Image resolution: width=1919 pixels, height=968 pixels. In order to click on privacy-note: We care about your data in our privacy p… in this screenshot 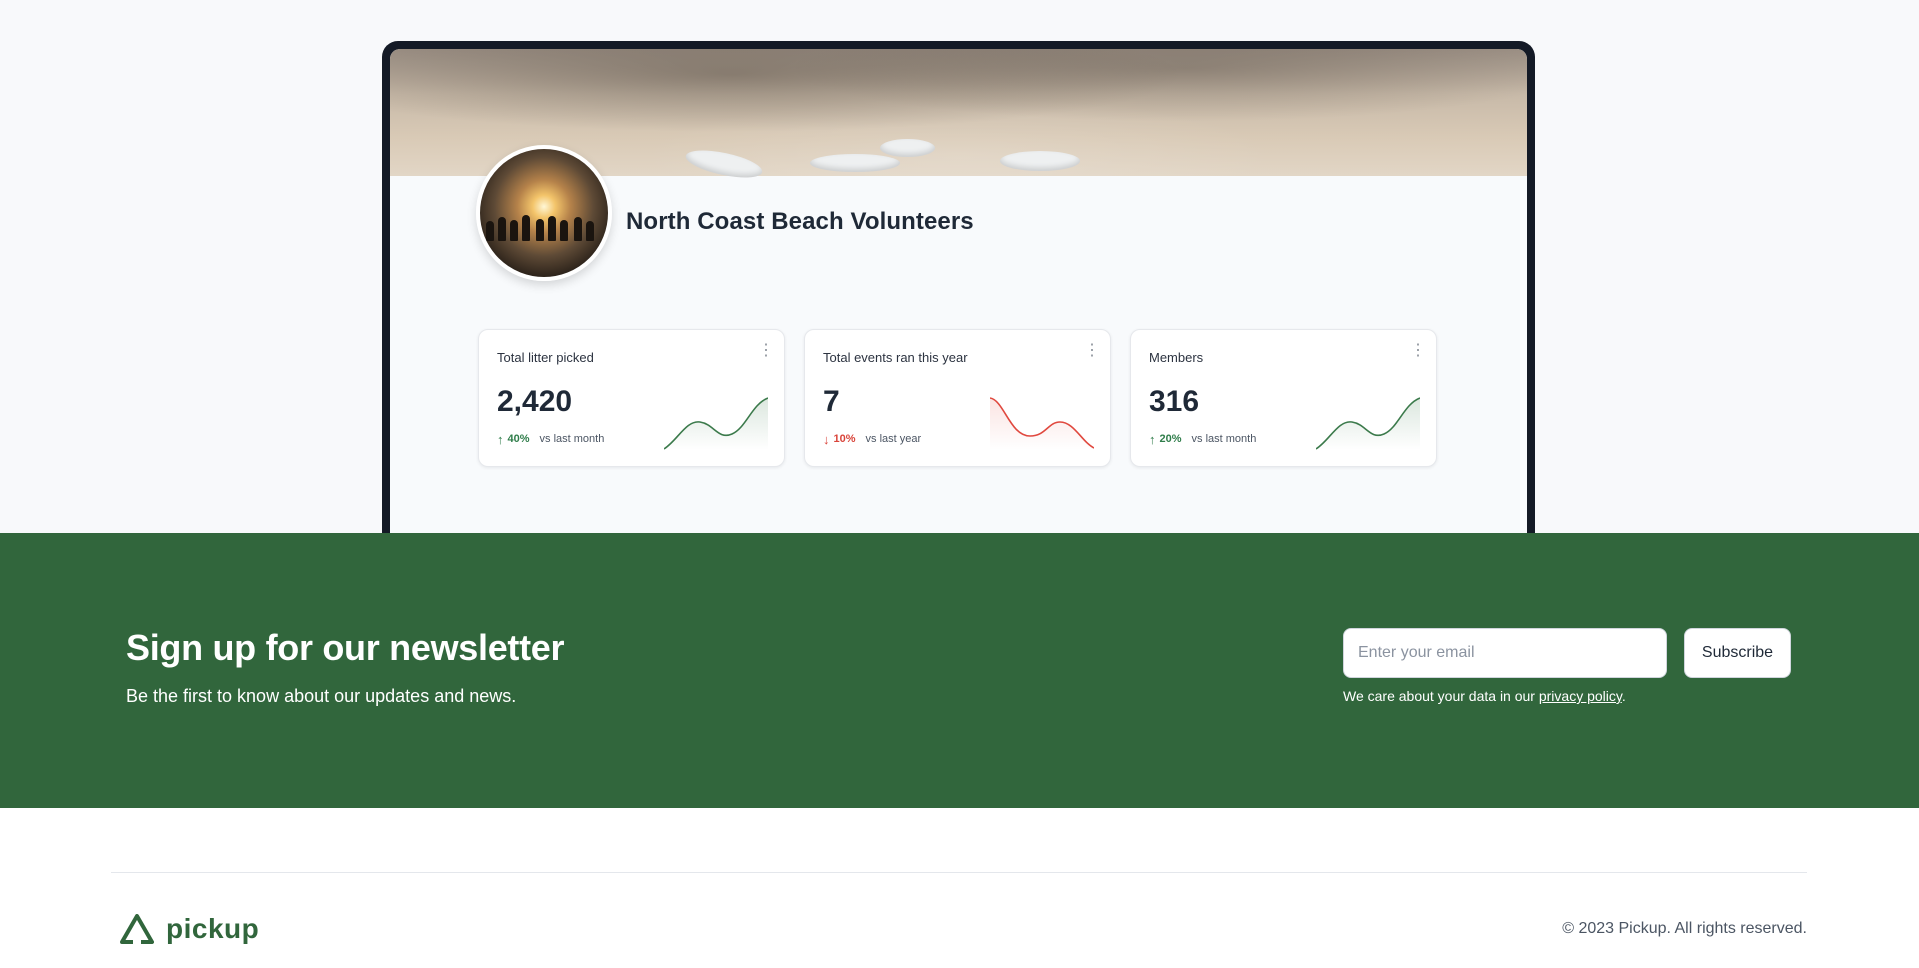, I will do `click(1484, 696)`.